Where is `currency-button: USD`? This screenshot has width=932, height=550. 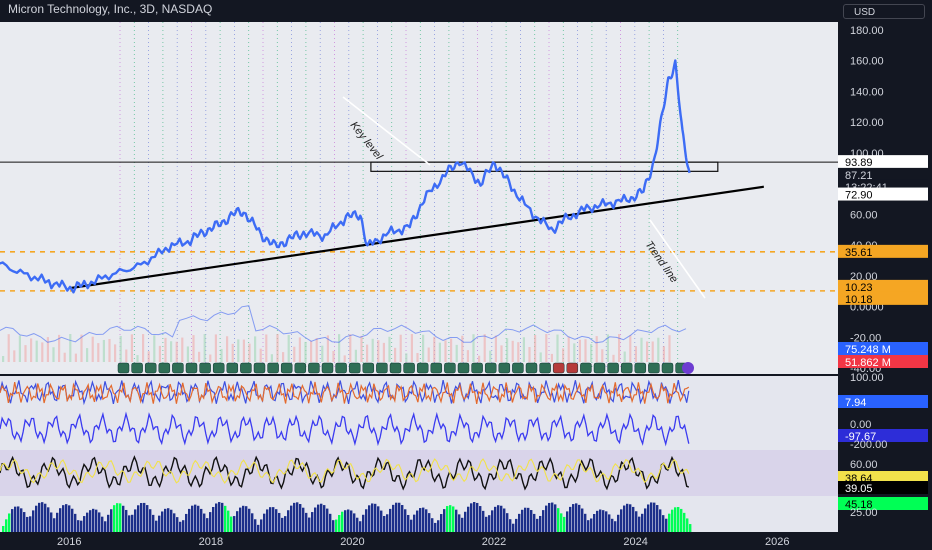
currency-button: USD is located at coordinates (884, 11).